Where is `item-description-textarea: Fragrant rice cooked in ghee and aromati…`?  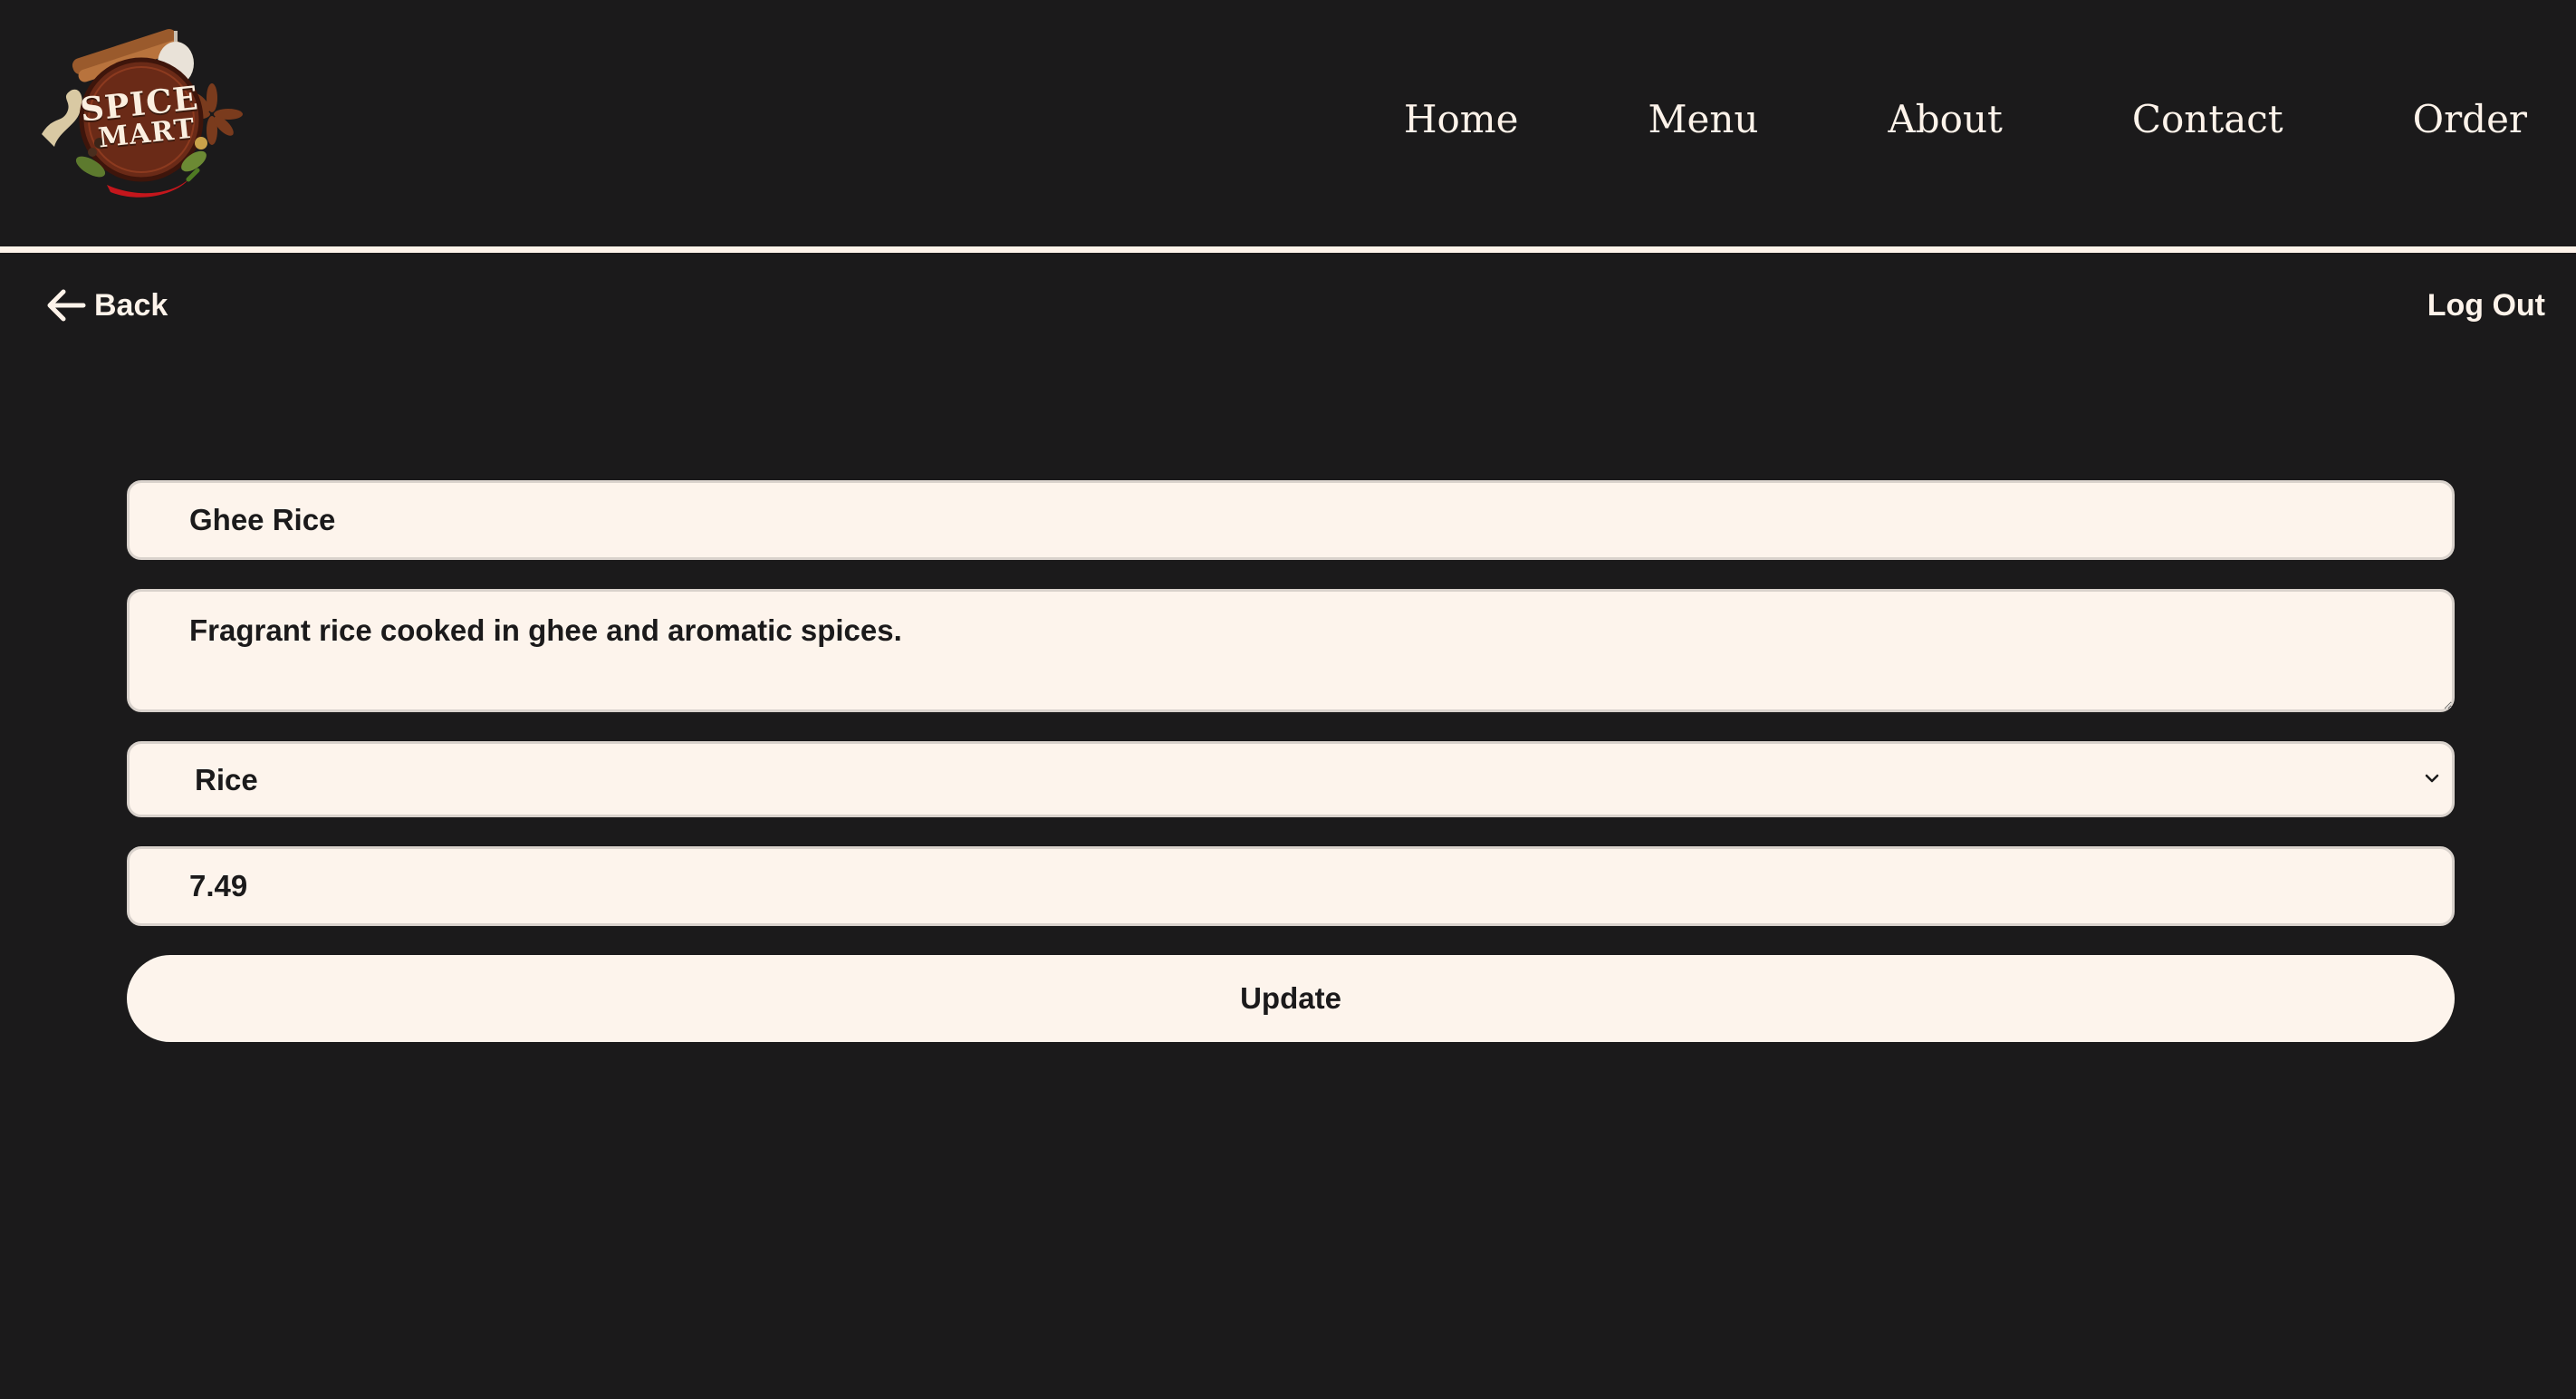
item-description-textarea: Fragrant rice cooked in ghee and aromati… is located at coordinates (1291, 650).